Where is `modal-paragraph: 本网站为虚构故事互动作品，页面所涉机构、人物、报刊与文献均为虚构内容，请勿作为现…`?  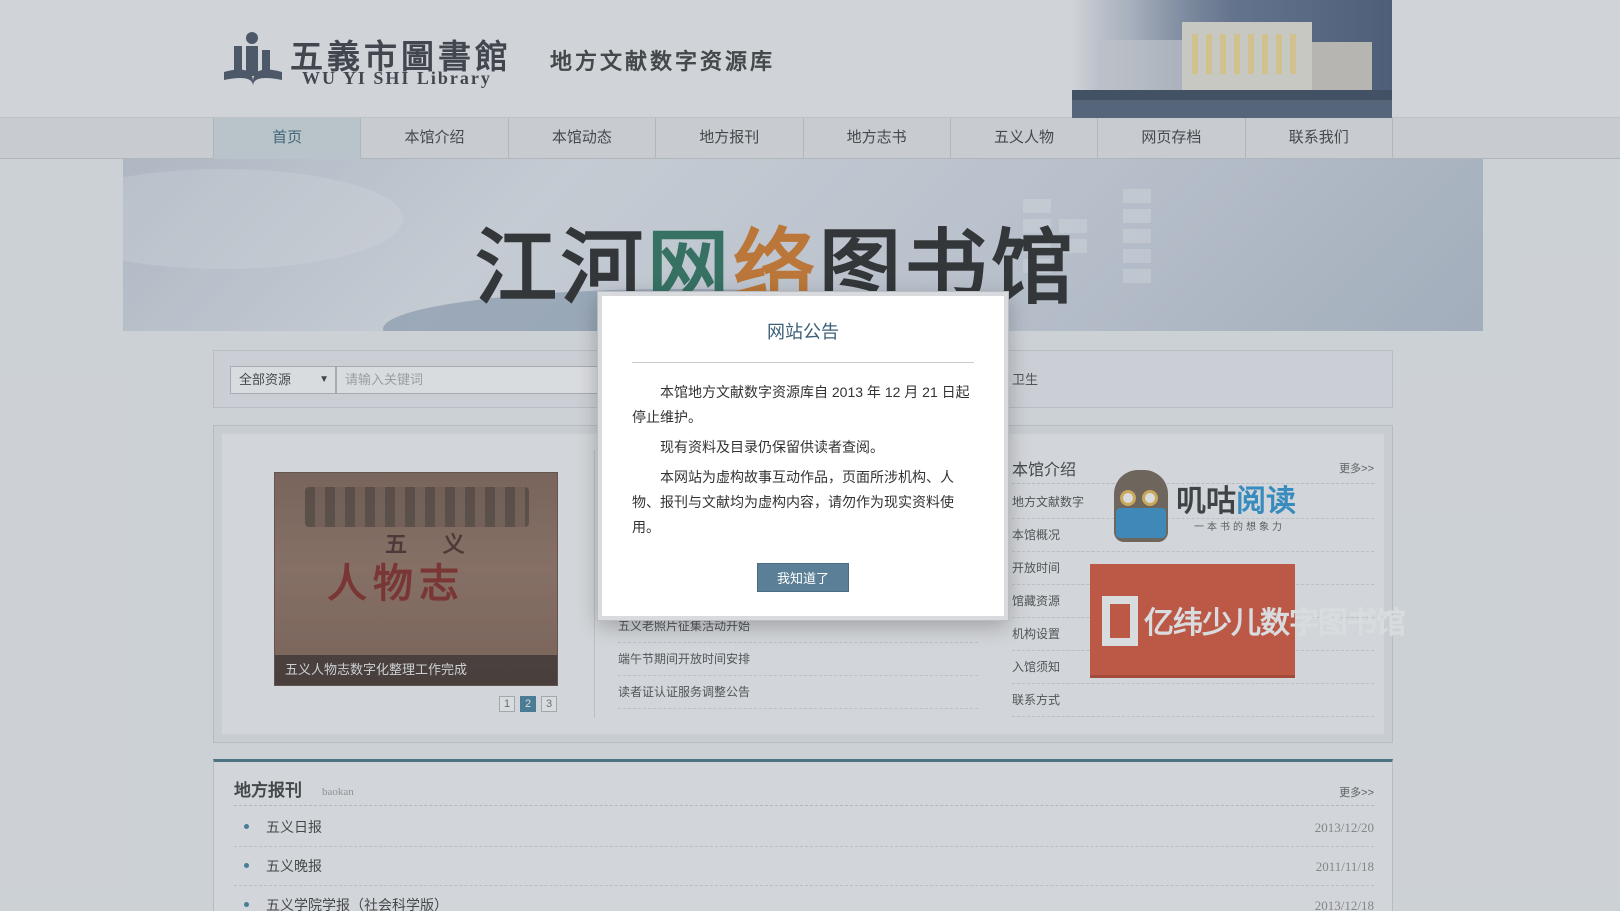 modal-paragraph: 本网站为虚构故事互动作品，页面所涉机构、人物、报刊与文献均为虚构内容，请勿作为现… is located at coordinates (793, 502).